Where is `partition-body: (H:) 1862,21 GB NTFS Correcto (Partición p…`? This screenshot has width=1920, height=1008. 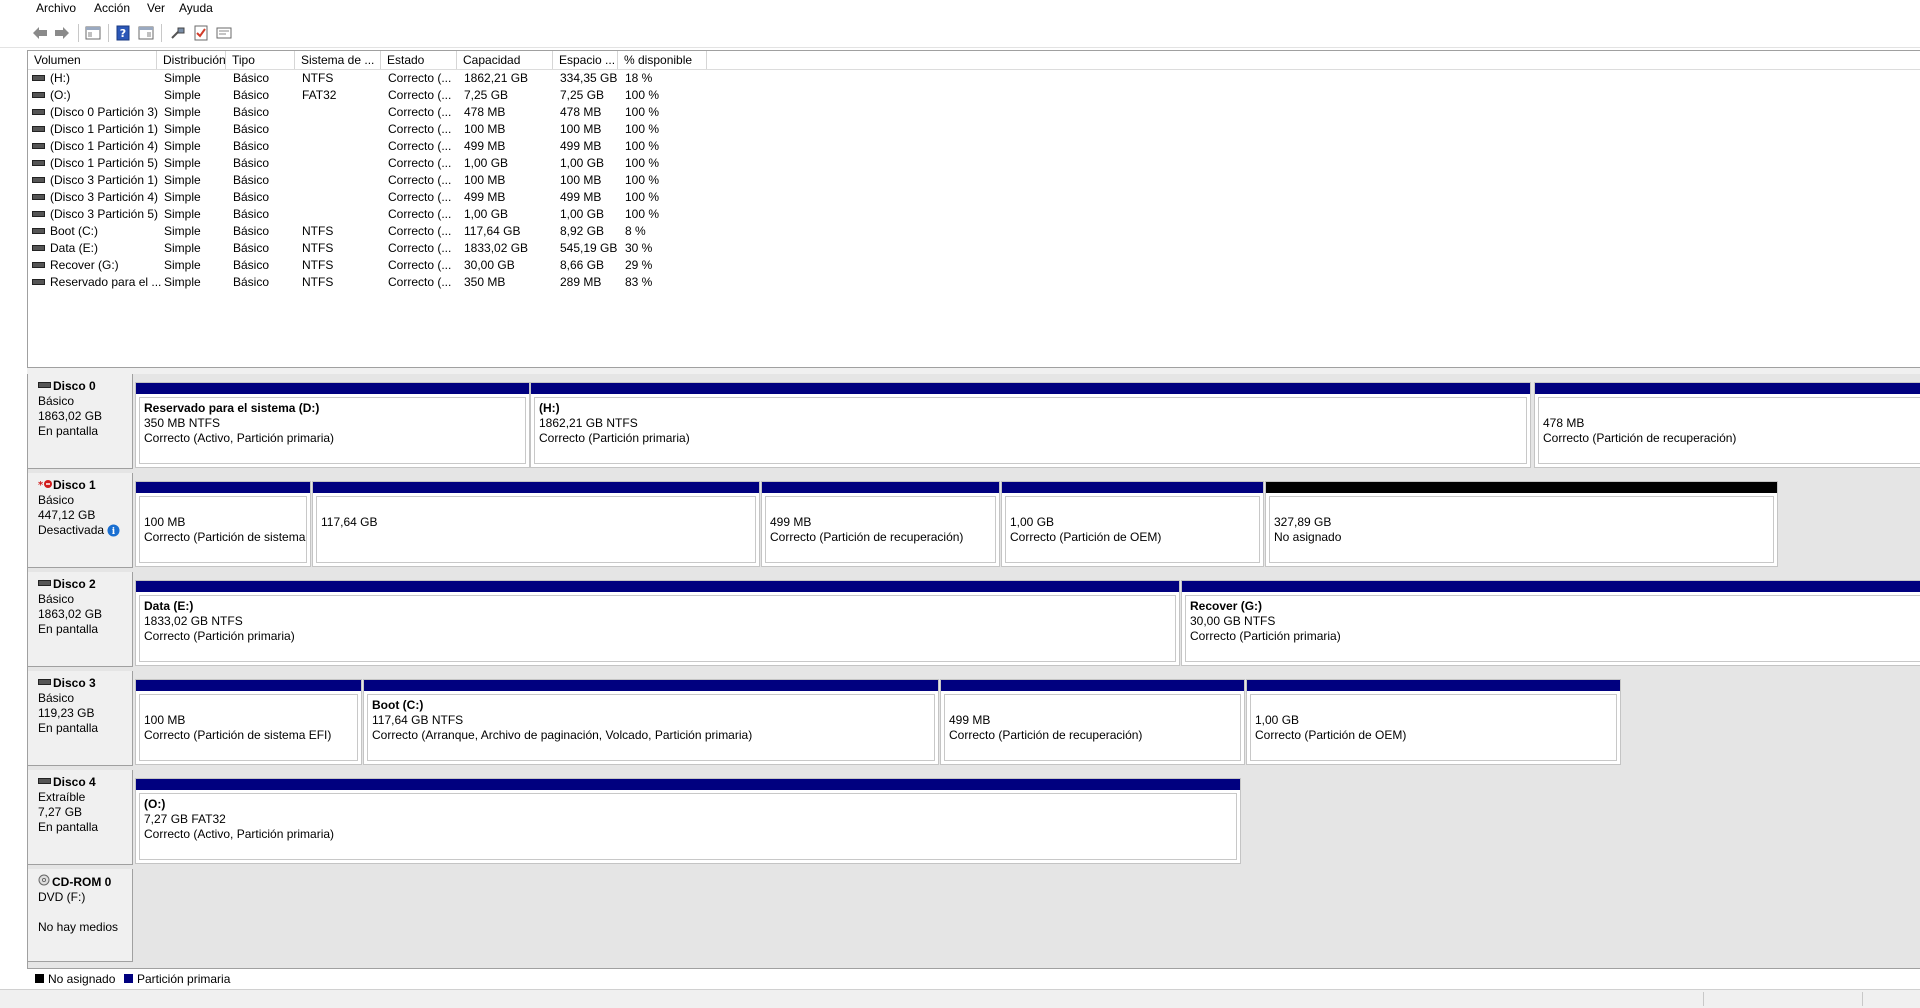
partition-body: (H:) 1862,21 GB NTFS Correcto (Partición p… is located at coordinates (1030, 430).